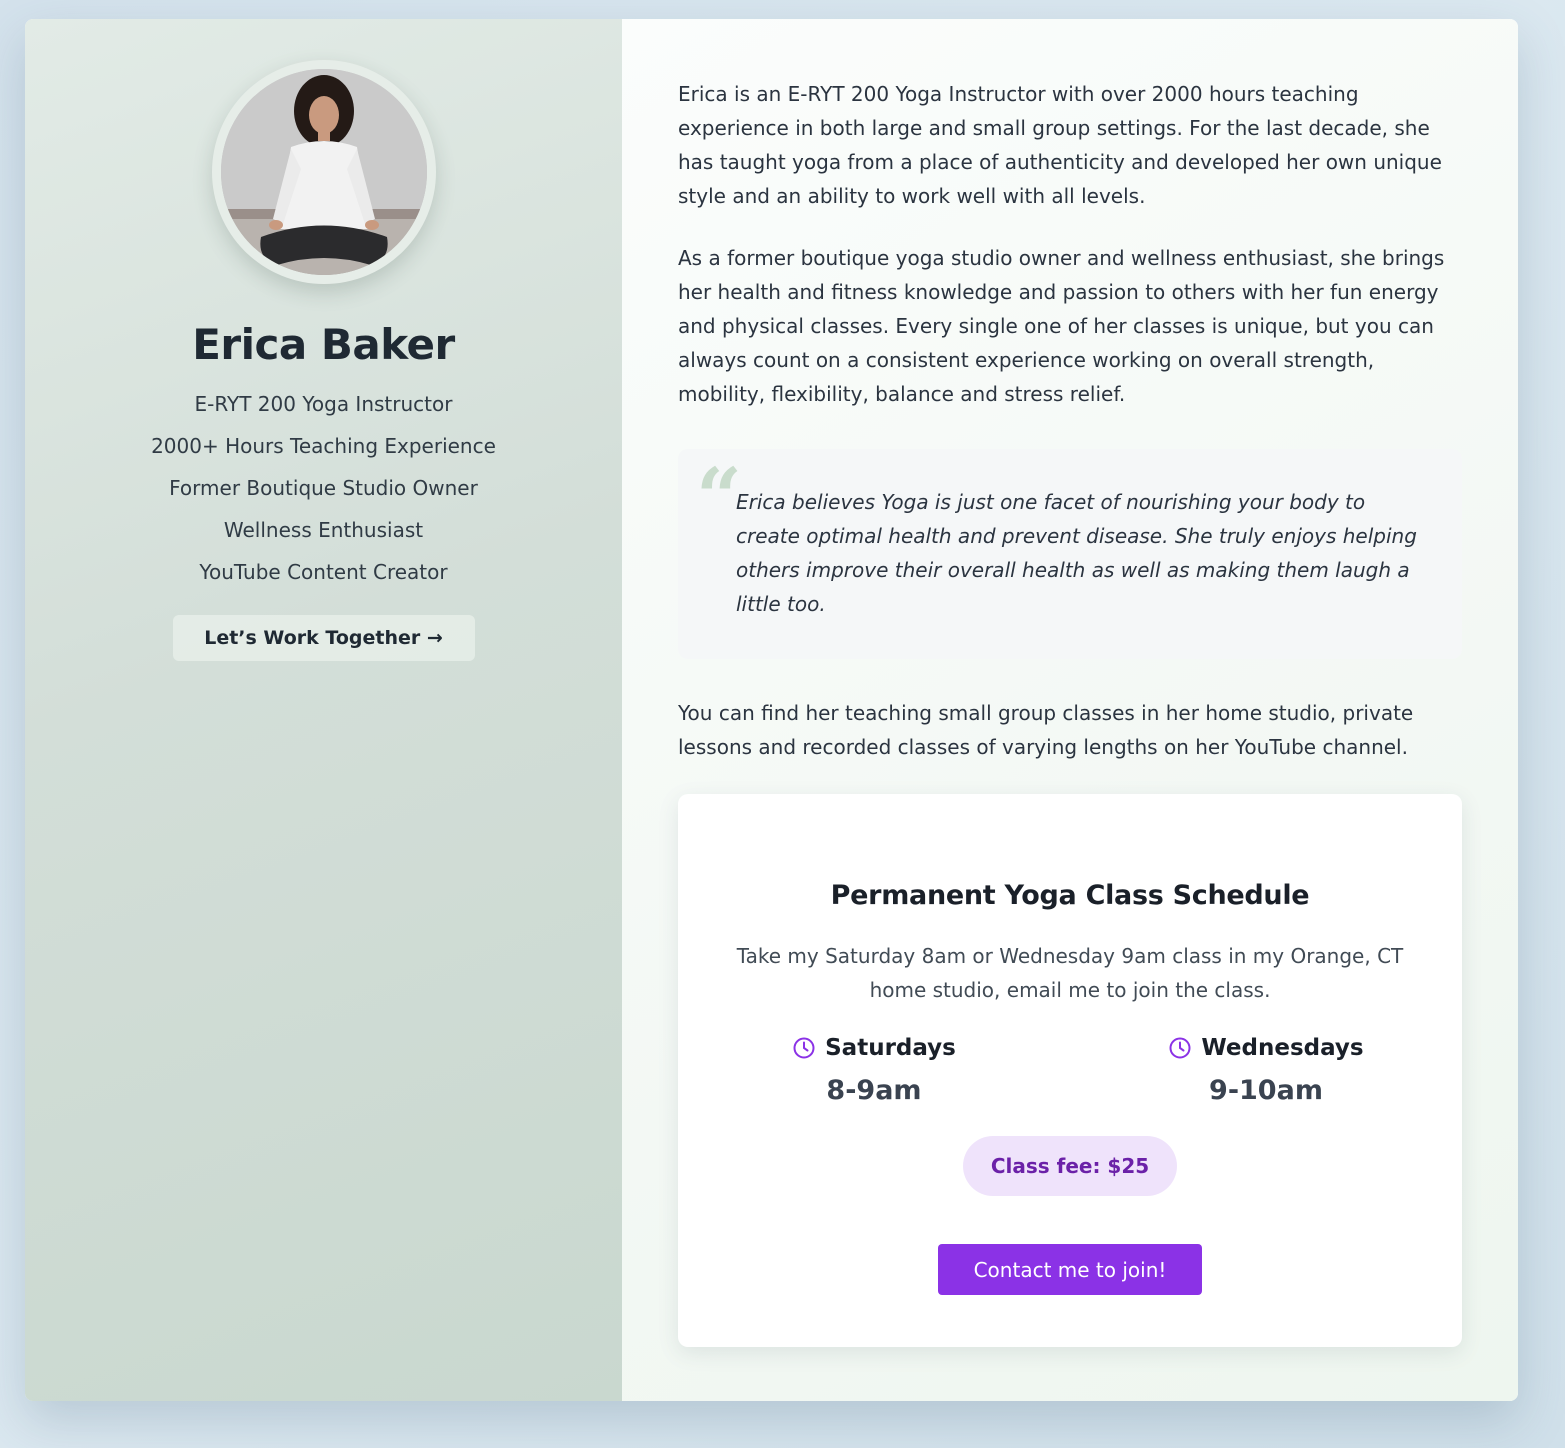 The width and height of the screenshot is (1565, 1448). Describe the element at coordinates (323, 404) in the screenshot. I see `credential-item: E-RYT 200 Yoga Instructor` at that location.